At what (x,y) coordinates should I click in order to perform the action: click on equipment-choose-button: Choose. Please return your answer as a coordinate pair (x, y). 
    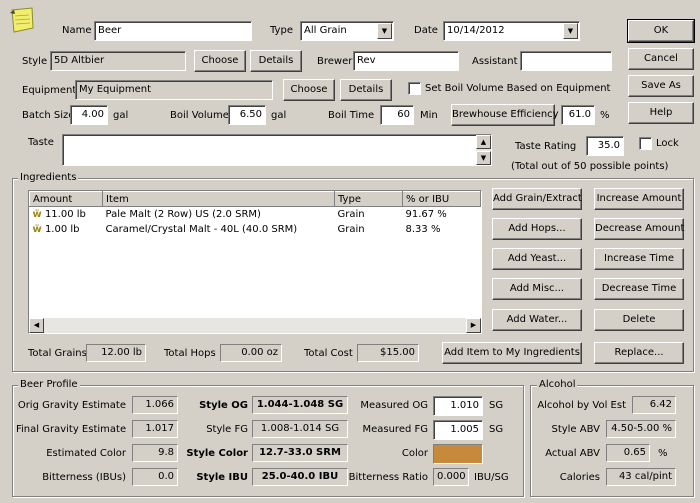
    Looking at the image, I should click on (309, 90).